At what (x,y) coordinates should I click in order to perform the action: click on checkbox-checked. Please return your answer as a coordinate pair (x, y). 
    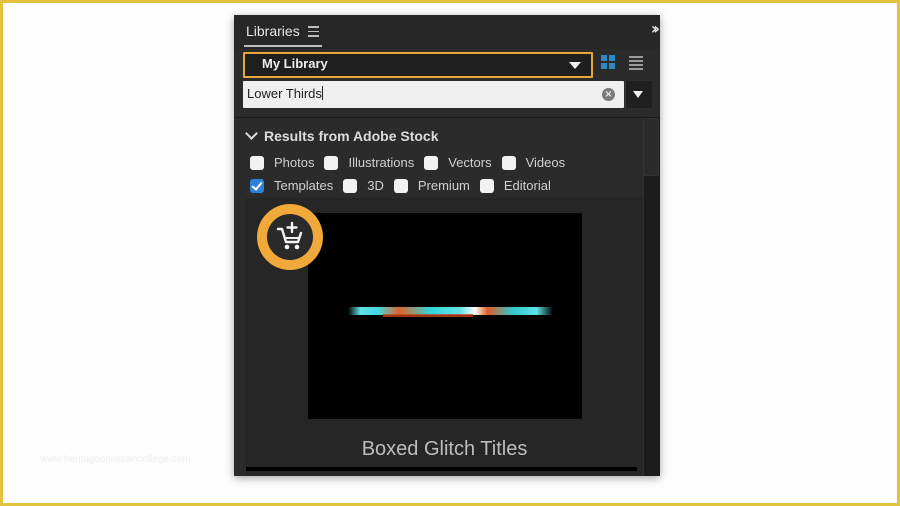
    Looking at the image, I should click on (257, 185).